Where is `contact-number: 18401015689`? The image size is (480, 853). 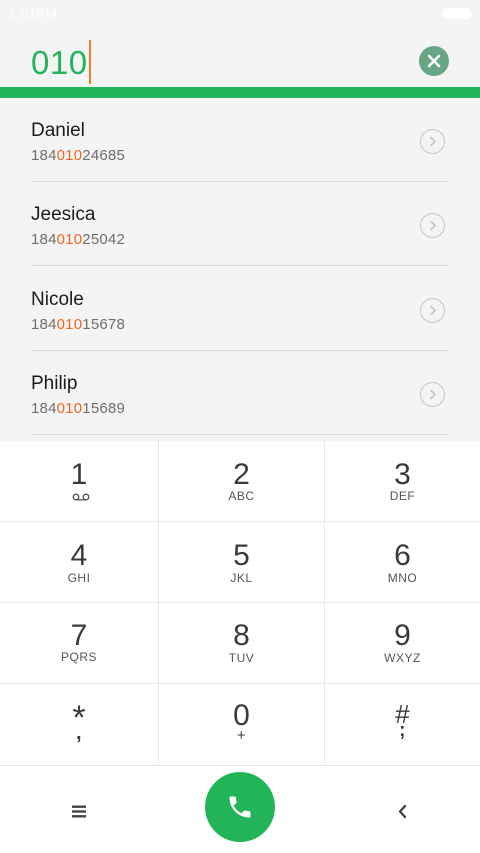 contact-number: 18401015689 is located at coordinates (78, 408).